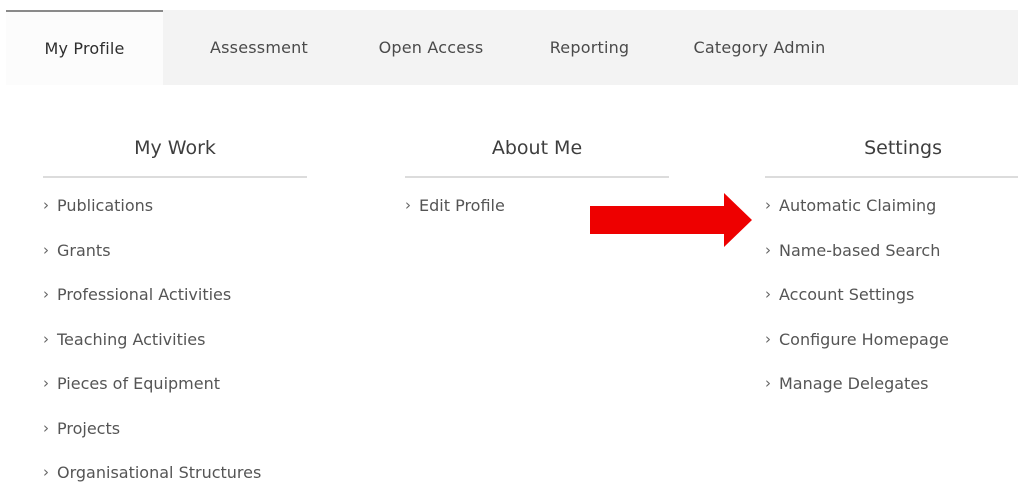 The height and width of the screenshot is (494, 1018). I want to click on my-work-heading: My Work, so click(175, 149).